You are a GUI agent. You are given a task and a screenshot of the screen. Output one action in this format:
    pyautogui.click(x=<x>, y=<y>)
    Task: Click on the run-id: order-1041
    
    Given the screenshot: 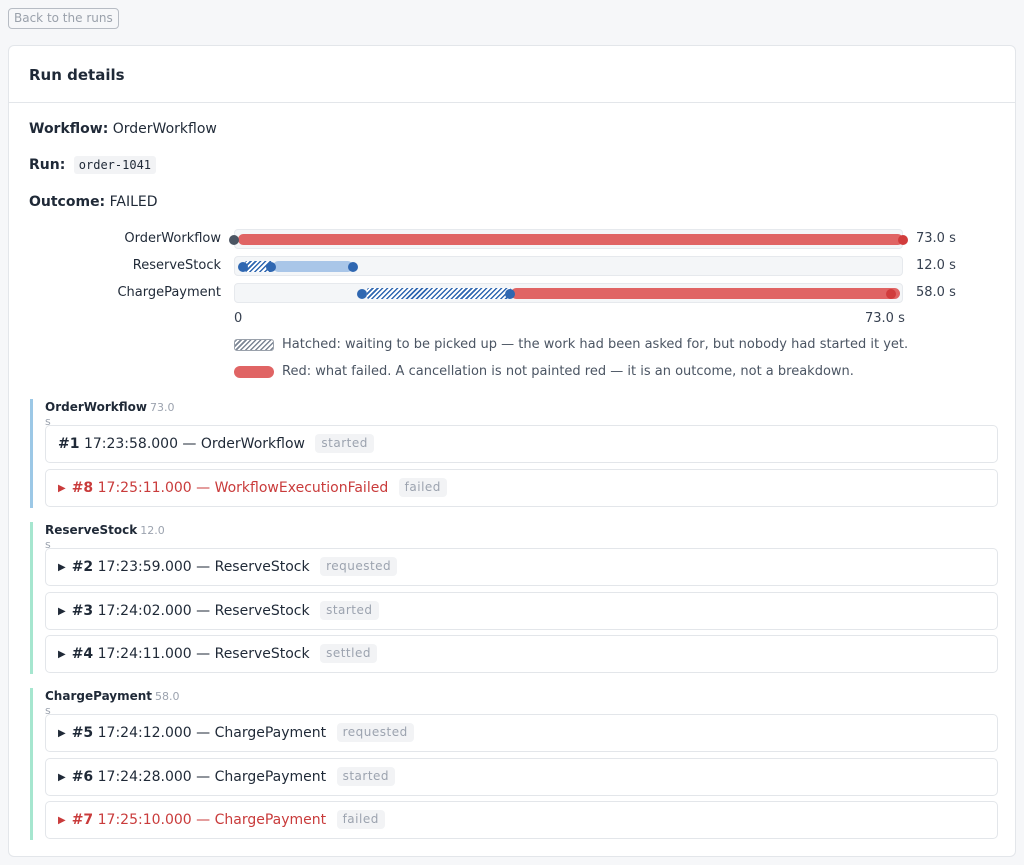 What is the action you would take?
    pyautogui.click(x=115, y=165)
    